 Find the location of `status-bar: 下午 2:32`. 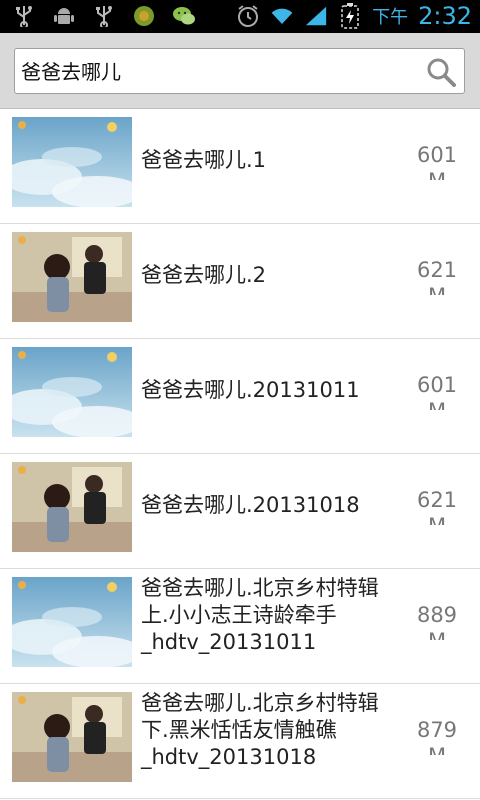

status-bar: 下午 2:32 is located at coordinates (240, 16).